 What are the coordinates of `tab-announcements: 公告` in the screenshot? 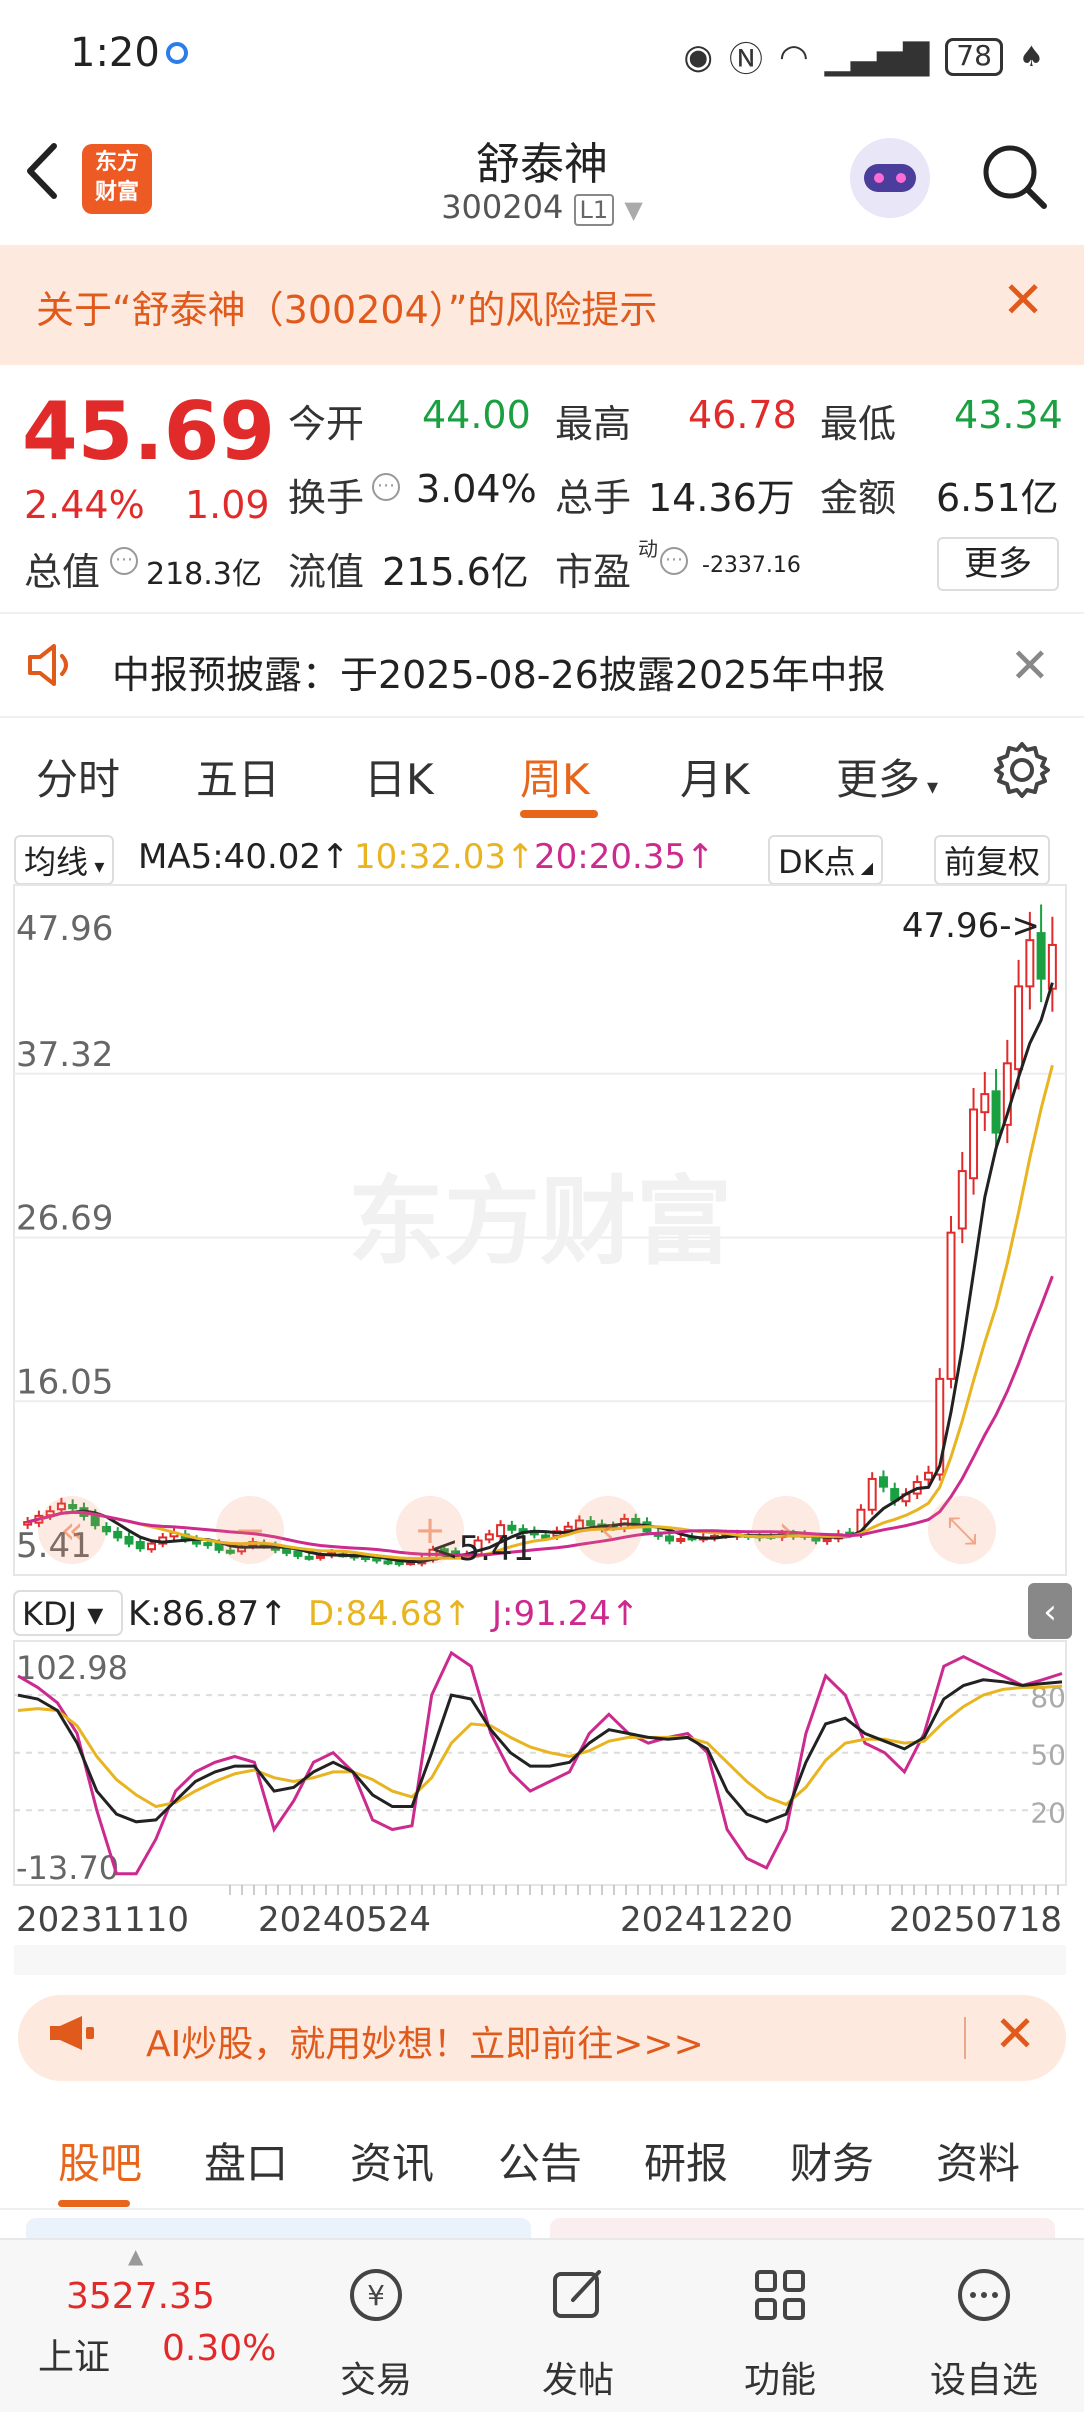 It's located at (540, 2160).